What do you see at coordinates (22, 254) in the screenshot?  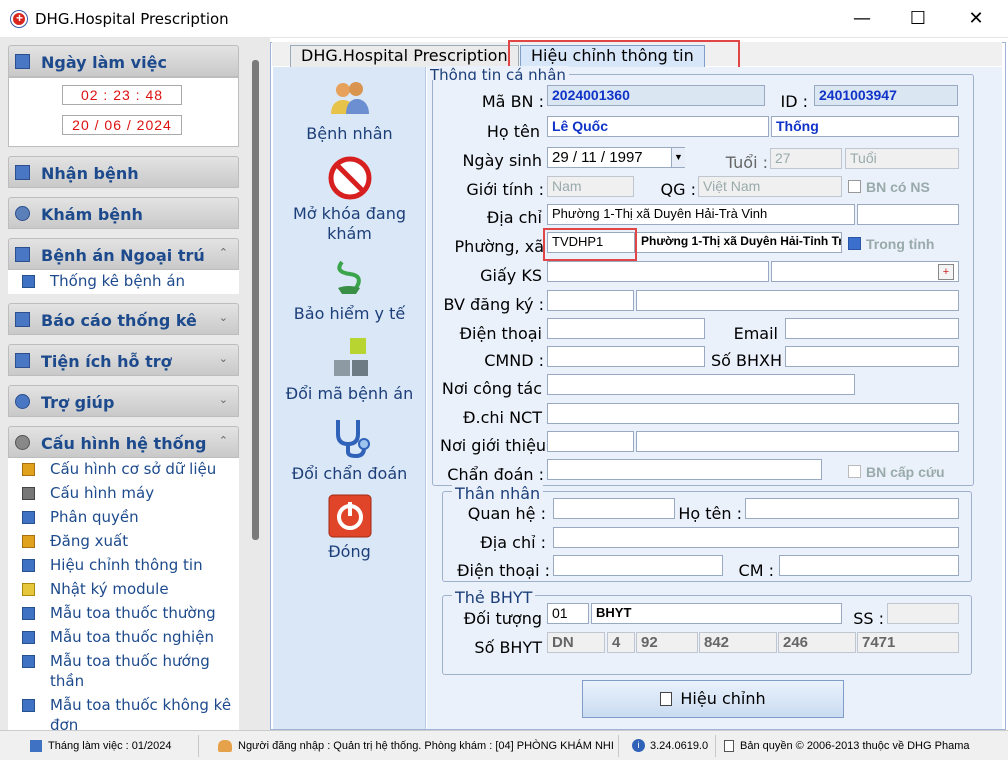 I see `book-icon` at bounding box center [22, 254].